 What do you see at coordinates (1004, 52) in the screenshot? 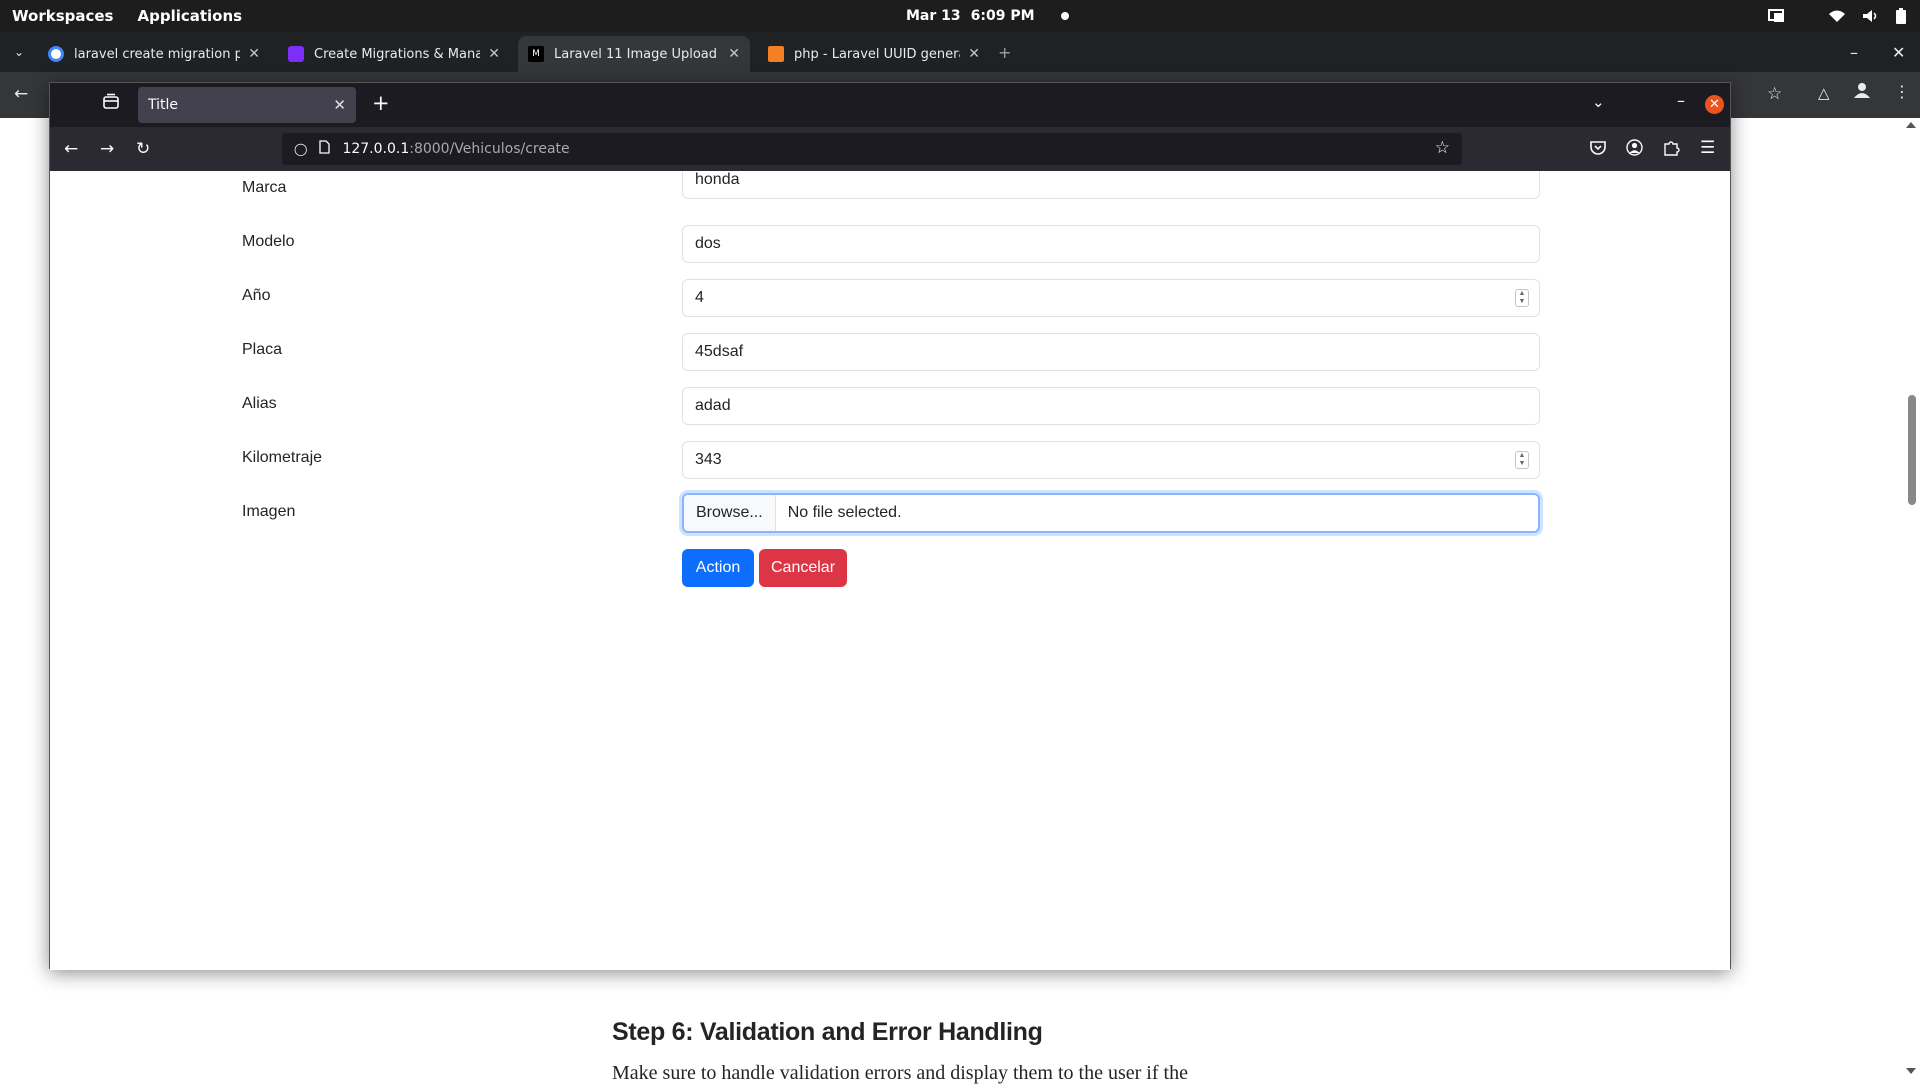
I see `new-tab-button: +` at bounding box center [1004, 52].